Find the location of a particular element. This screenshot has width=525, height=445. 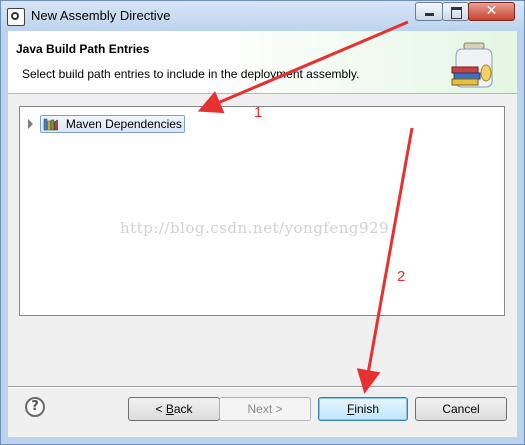

tree-node-selected: Maven Dependencies is located at coordinates (112, 124).